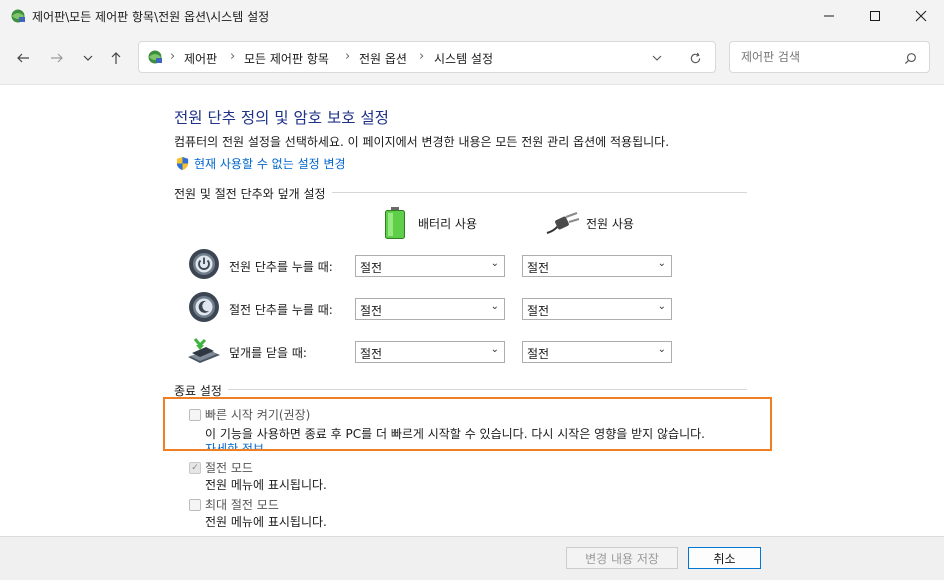  Describe the element at coordinates (182, 163) in the screenshot. I see `uac-shield-icon` at that location.